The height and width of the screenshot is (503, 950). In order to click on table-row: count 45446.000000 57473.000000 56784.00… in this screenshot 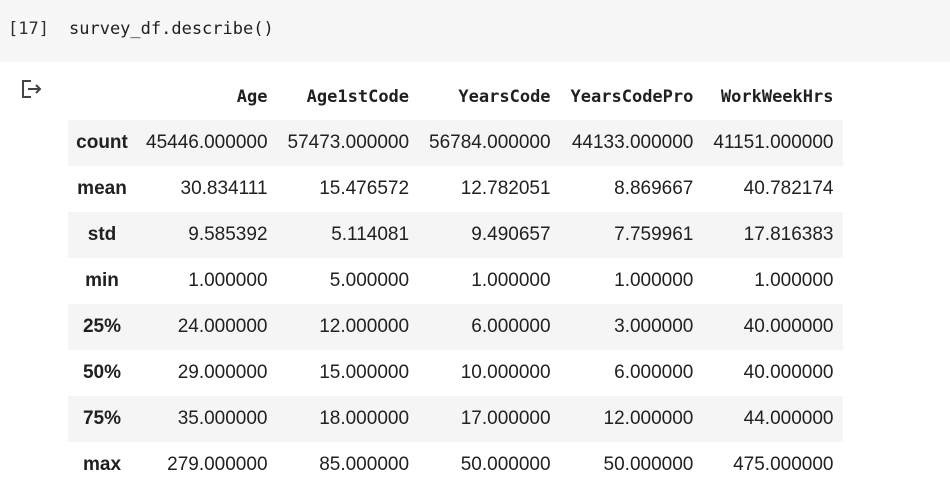, I will do `click(456, 143)`.